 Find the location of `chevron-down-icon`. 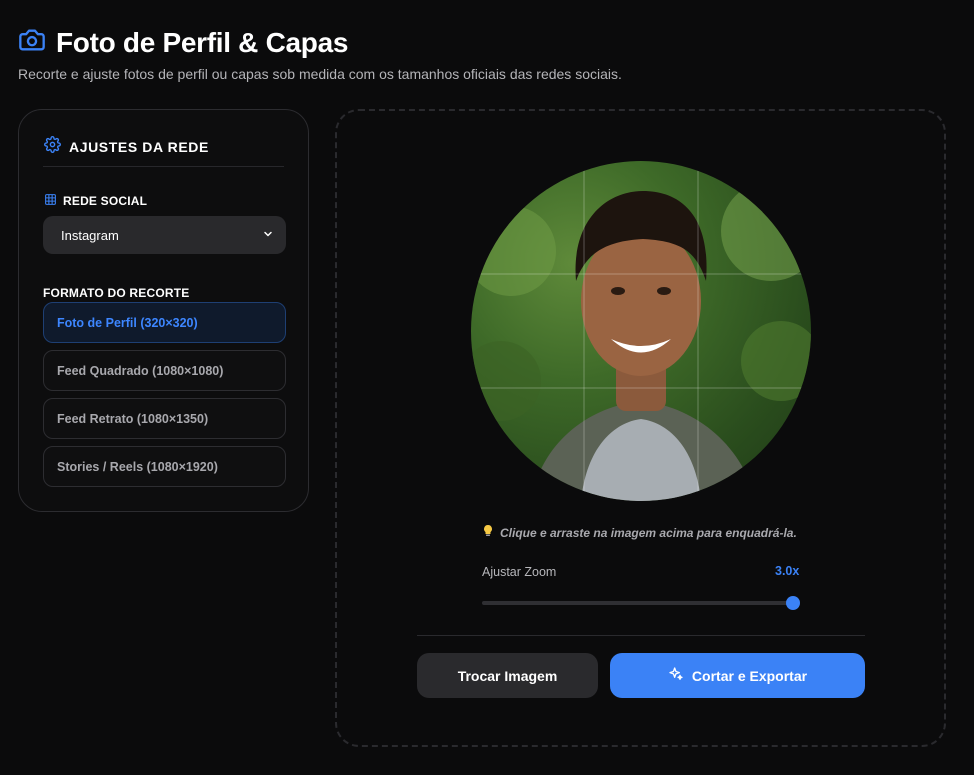

chevron-down-icon is located at coordinates (268, 235).